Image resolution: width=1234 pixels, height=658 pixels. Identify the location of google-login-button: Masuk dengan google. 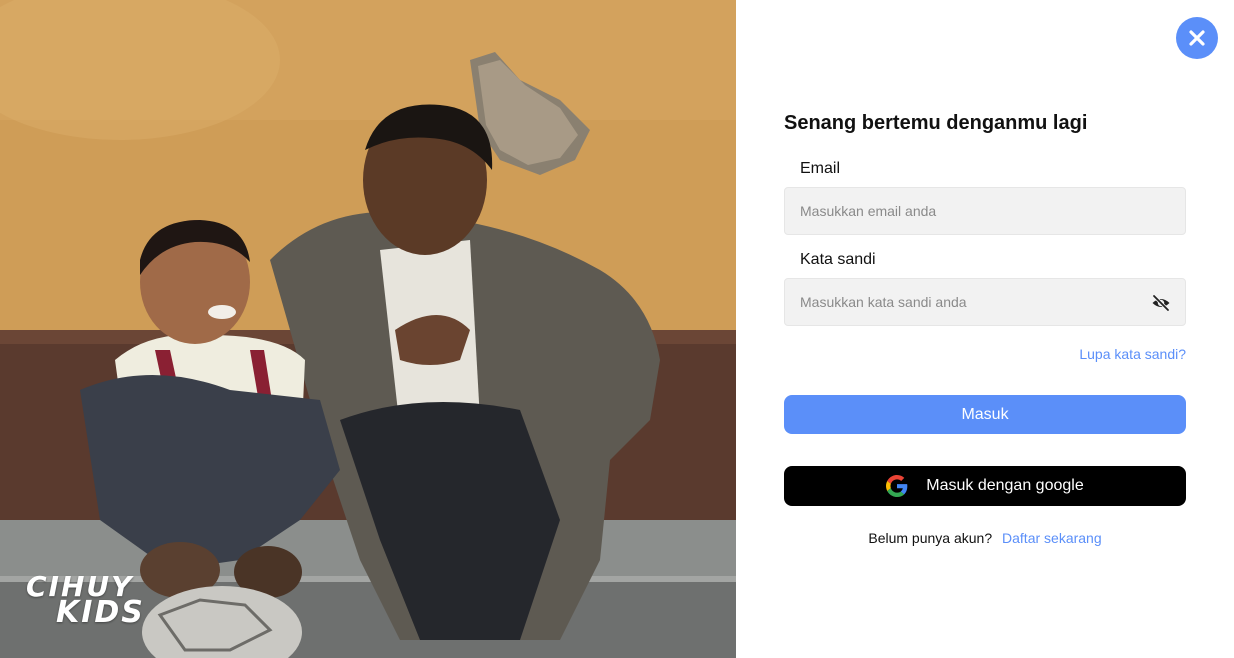
(985, 486).